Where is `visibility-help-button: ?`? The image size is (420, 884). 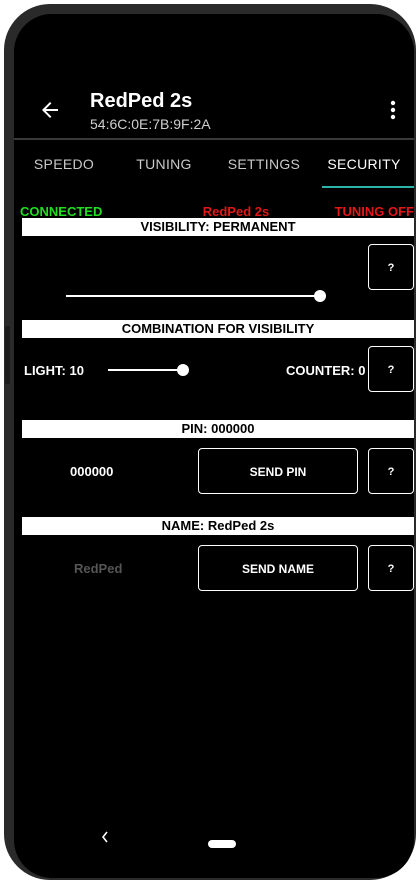
visibility-help-button: ? is located at coordinates (391, 267).